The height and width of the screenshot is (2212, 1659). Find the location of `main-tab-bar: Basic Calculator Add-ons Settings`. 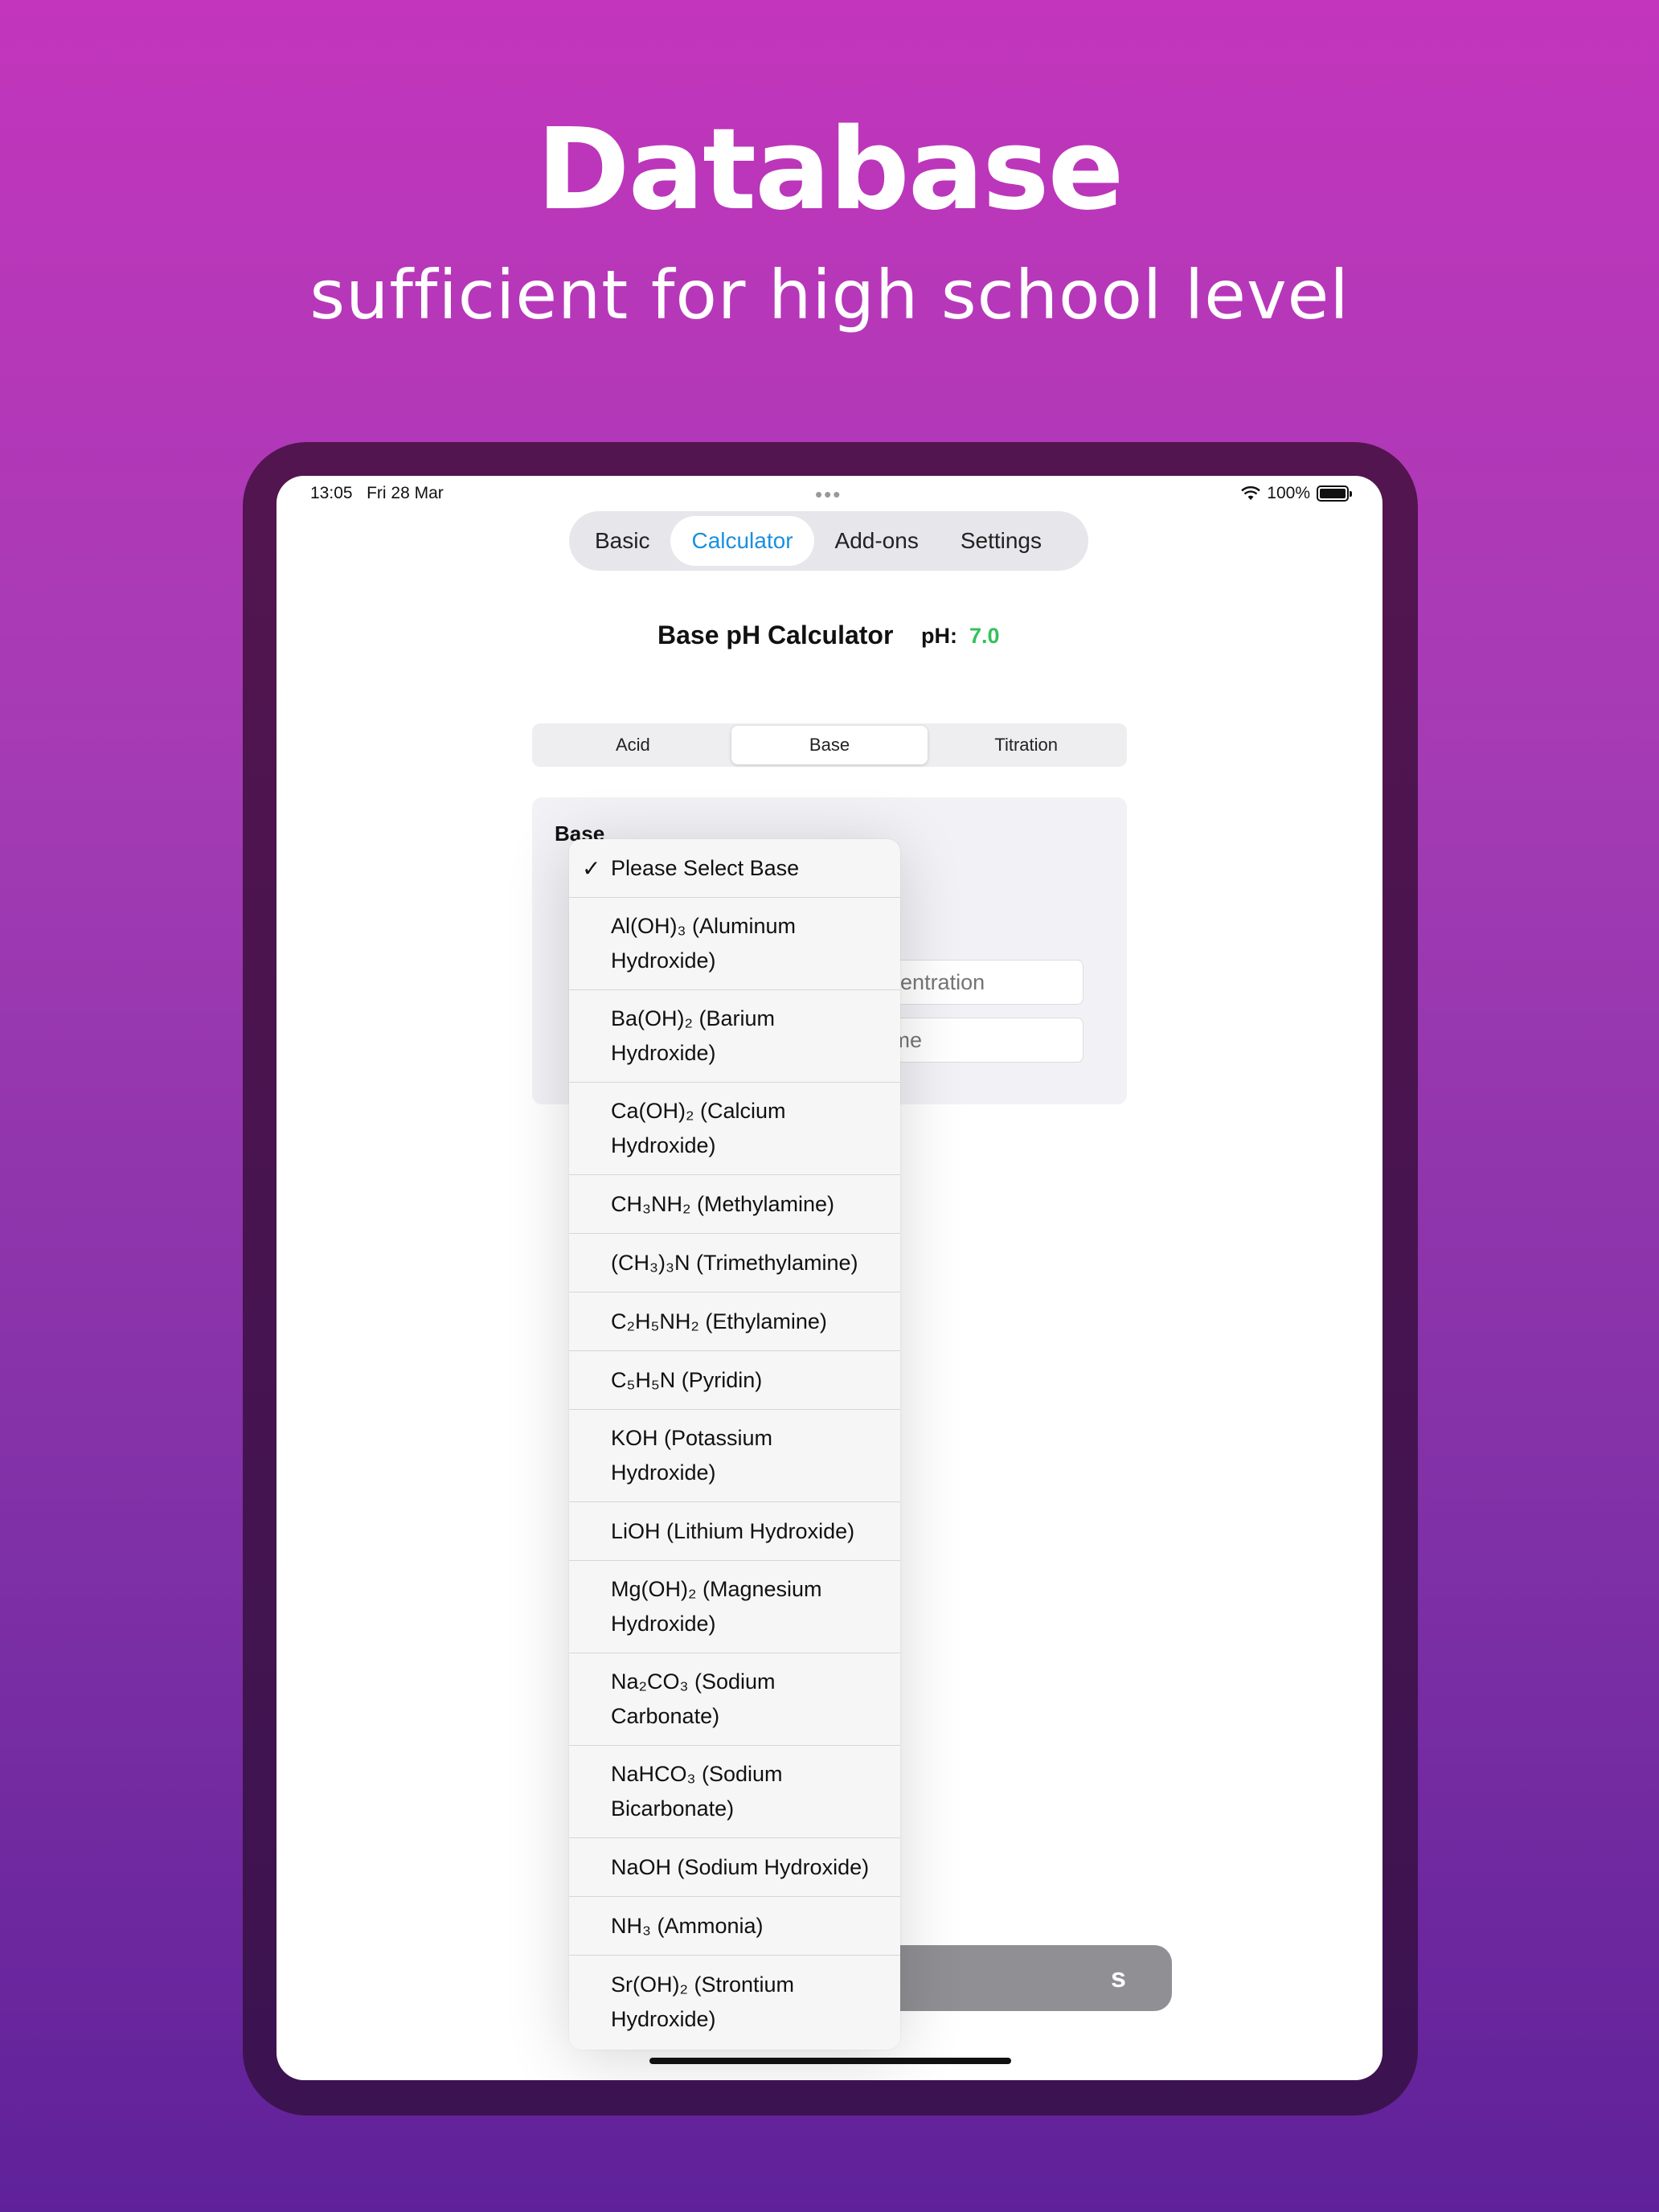

main-tab-bar: Basic Calculator Add-ons Settings is located at coordinates (828, 541).